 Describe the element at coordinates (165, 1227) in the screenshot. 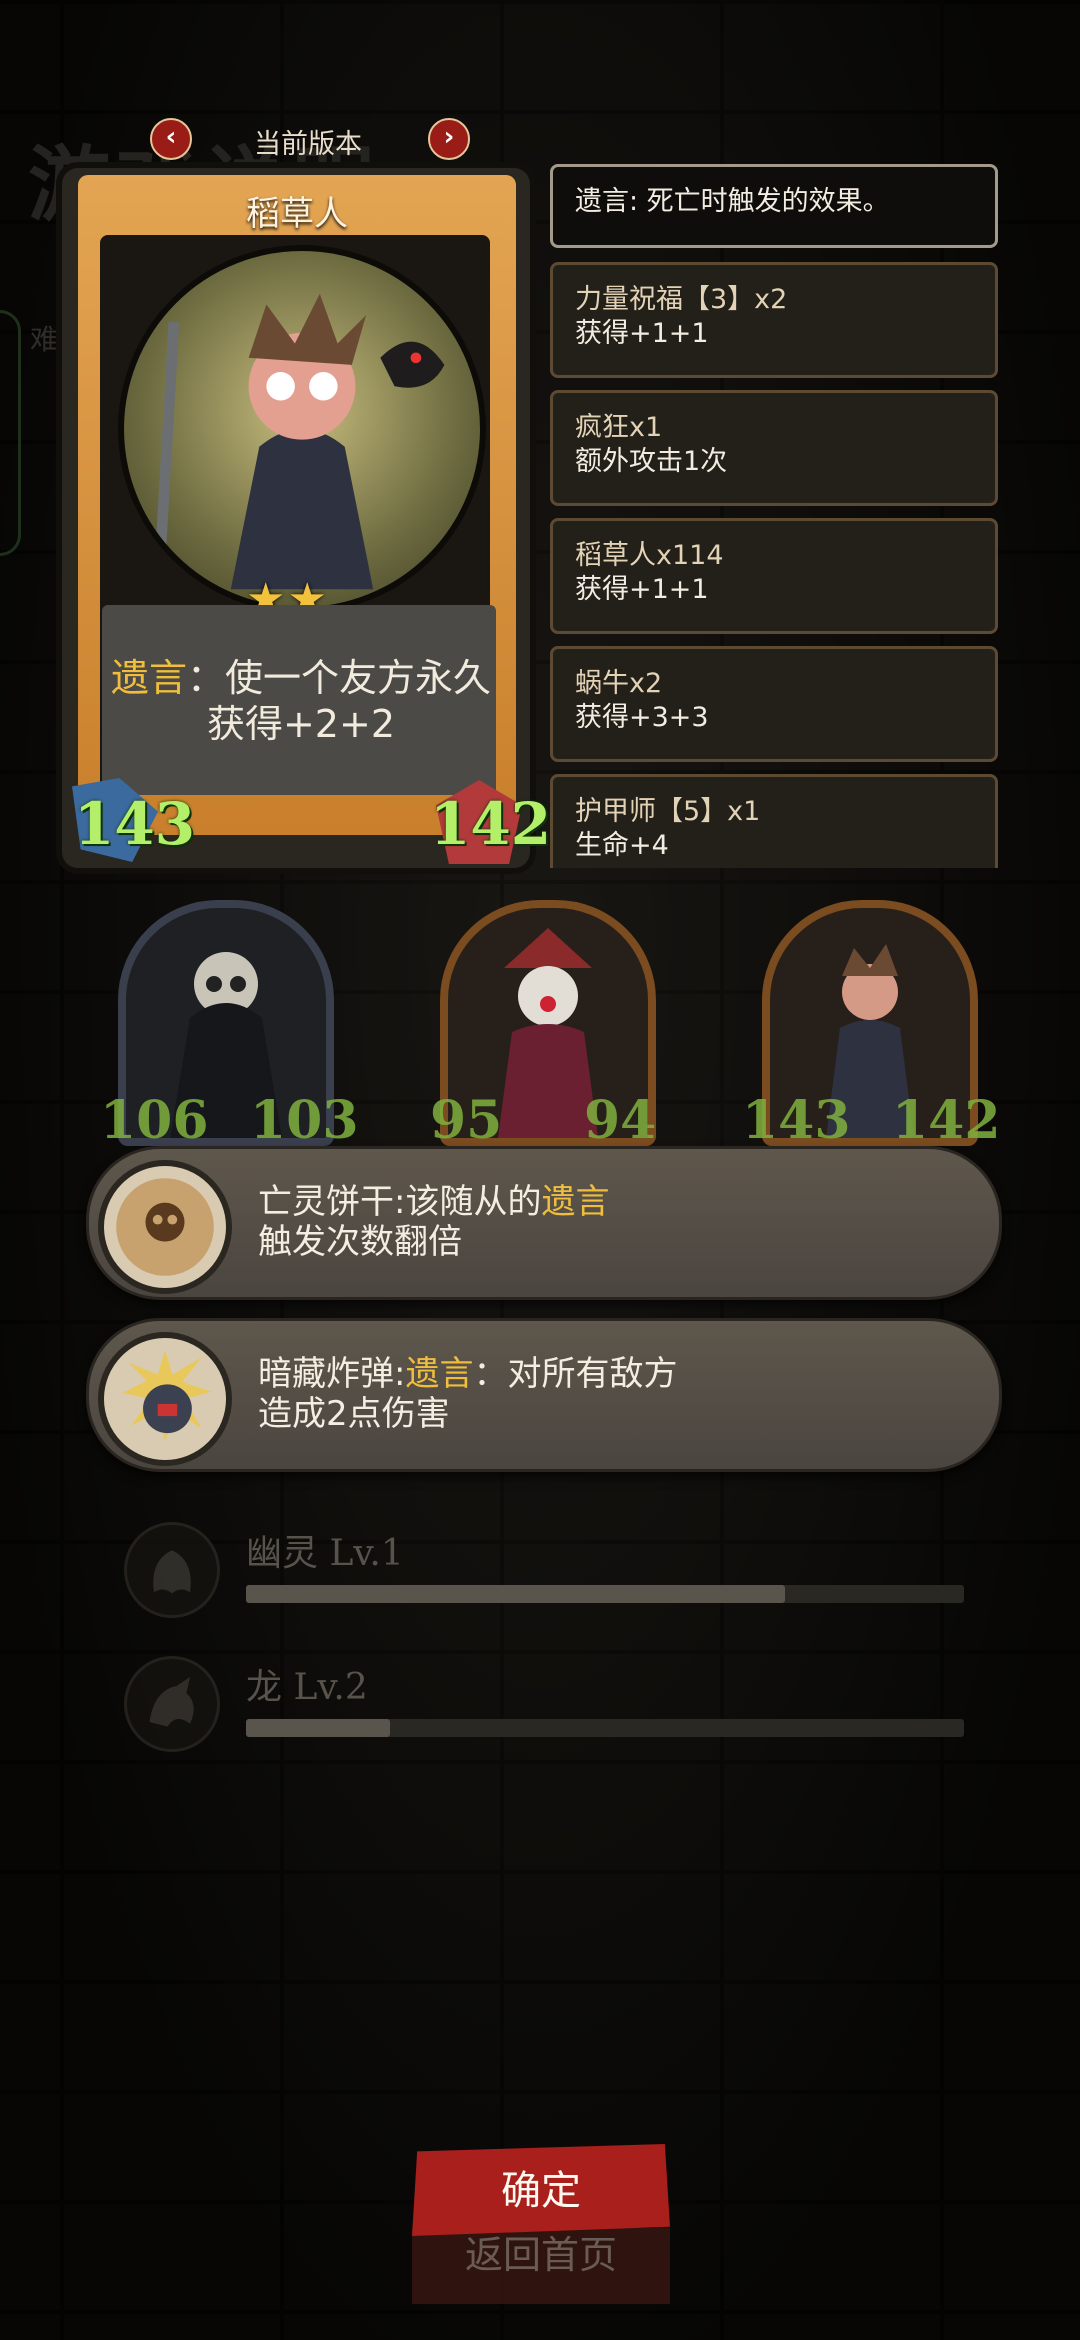

I see `skull-cookie-icon` at that location.